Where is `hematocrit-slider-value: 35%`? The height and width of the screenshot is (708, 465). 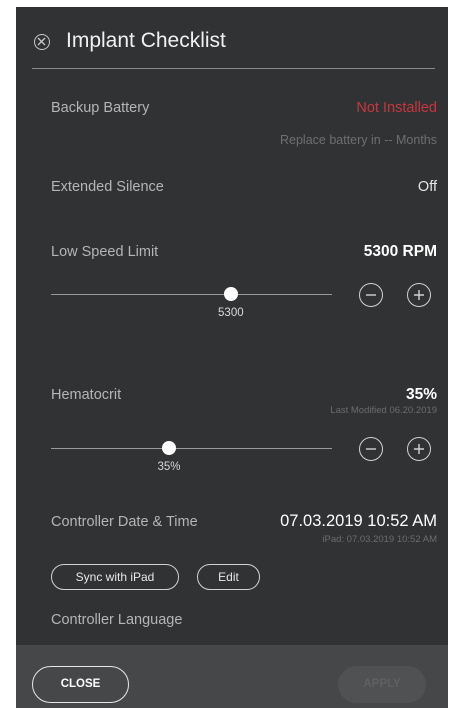
hematocrit-slider-value: 35% is located at coordinates (169, 467).